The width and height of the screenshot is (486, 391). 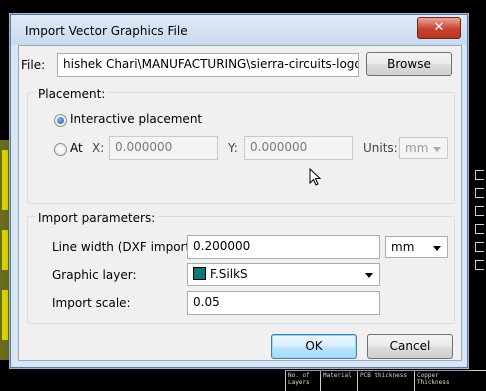 I want to click on placement-group-label: Placement:, so click(x=72, y=94).